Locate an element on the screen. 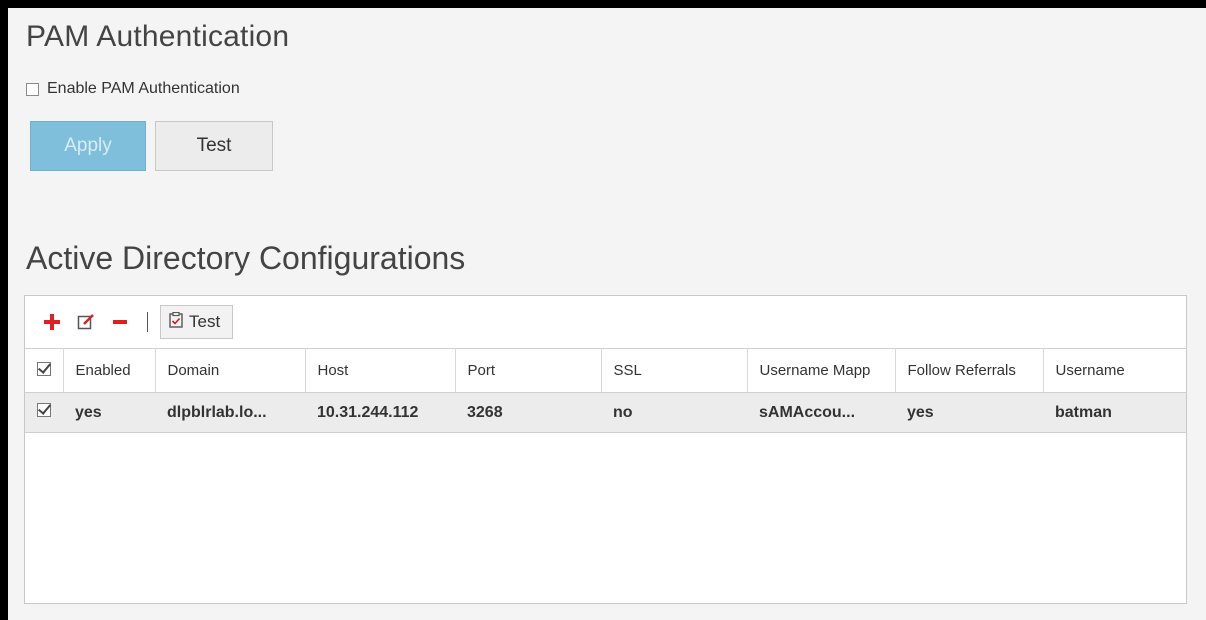  test-button: Test is located at coordinates (214, 146).